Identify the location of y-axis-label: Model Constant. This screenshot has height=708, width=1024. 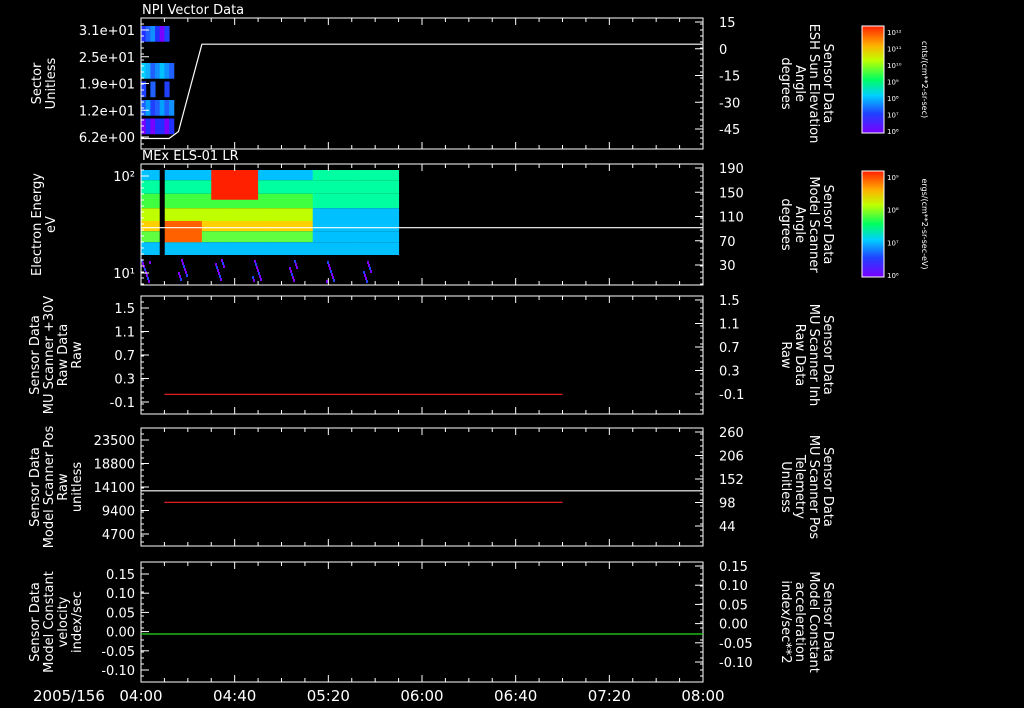
(49, 622).